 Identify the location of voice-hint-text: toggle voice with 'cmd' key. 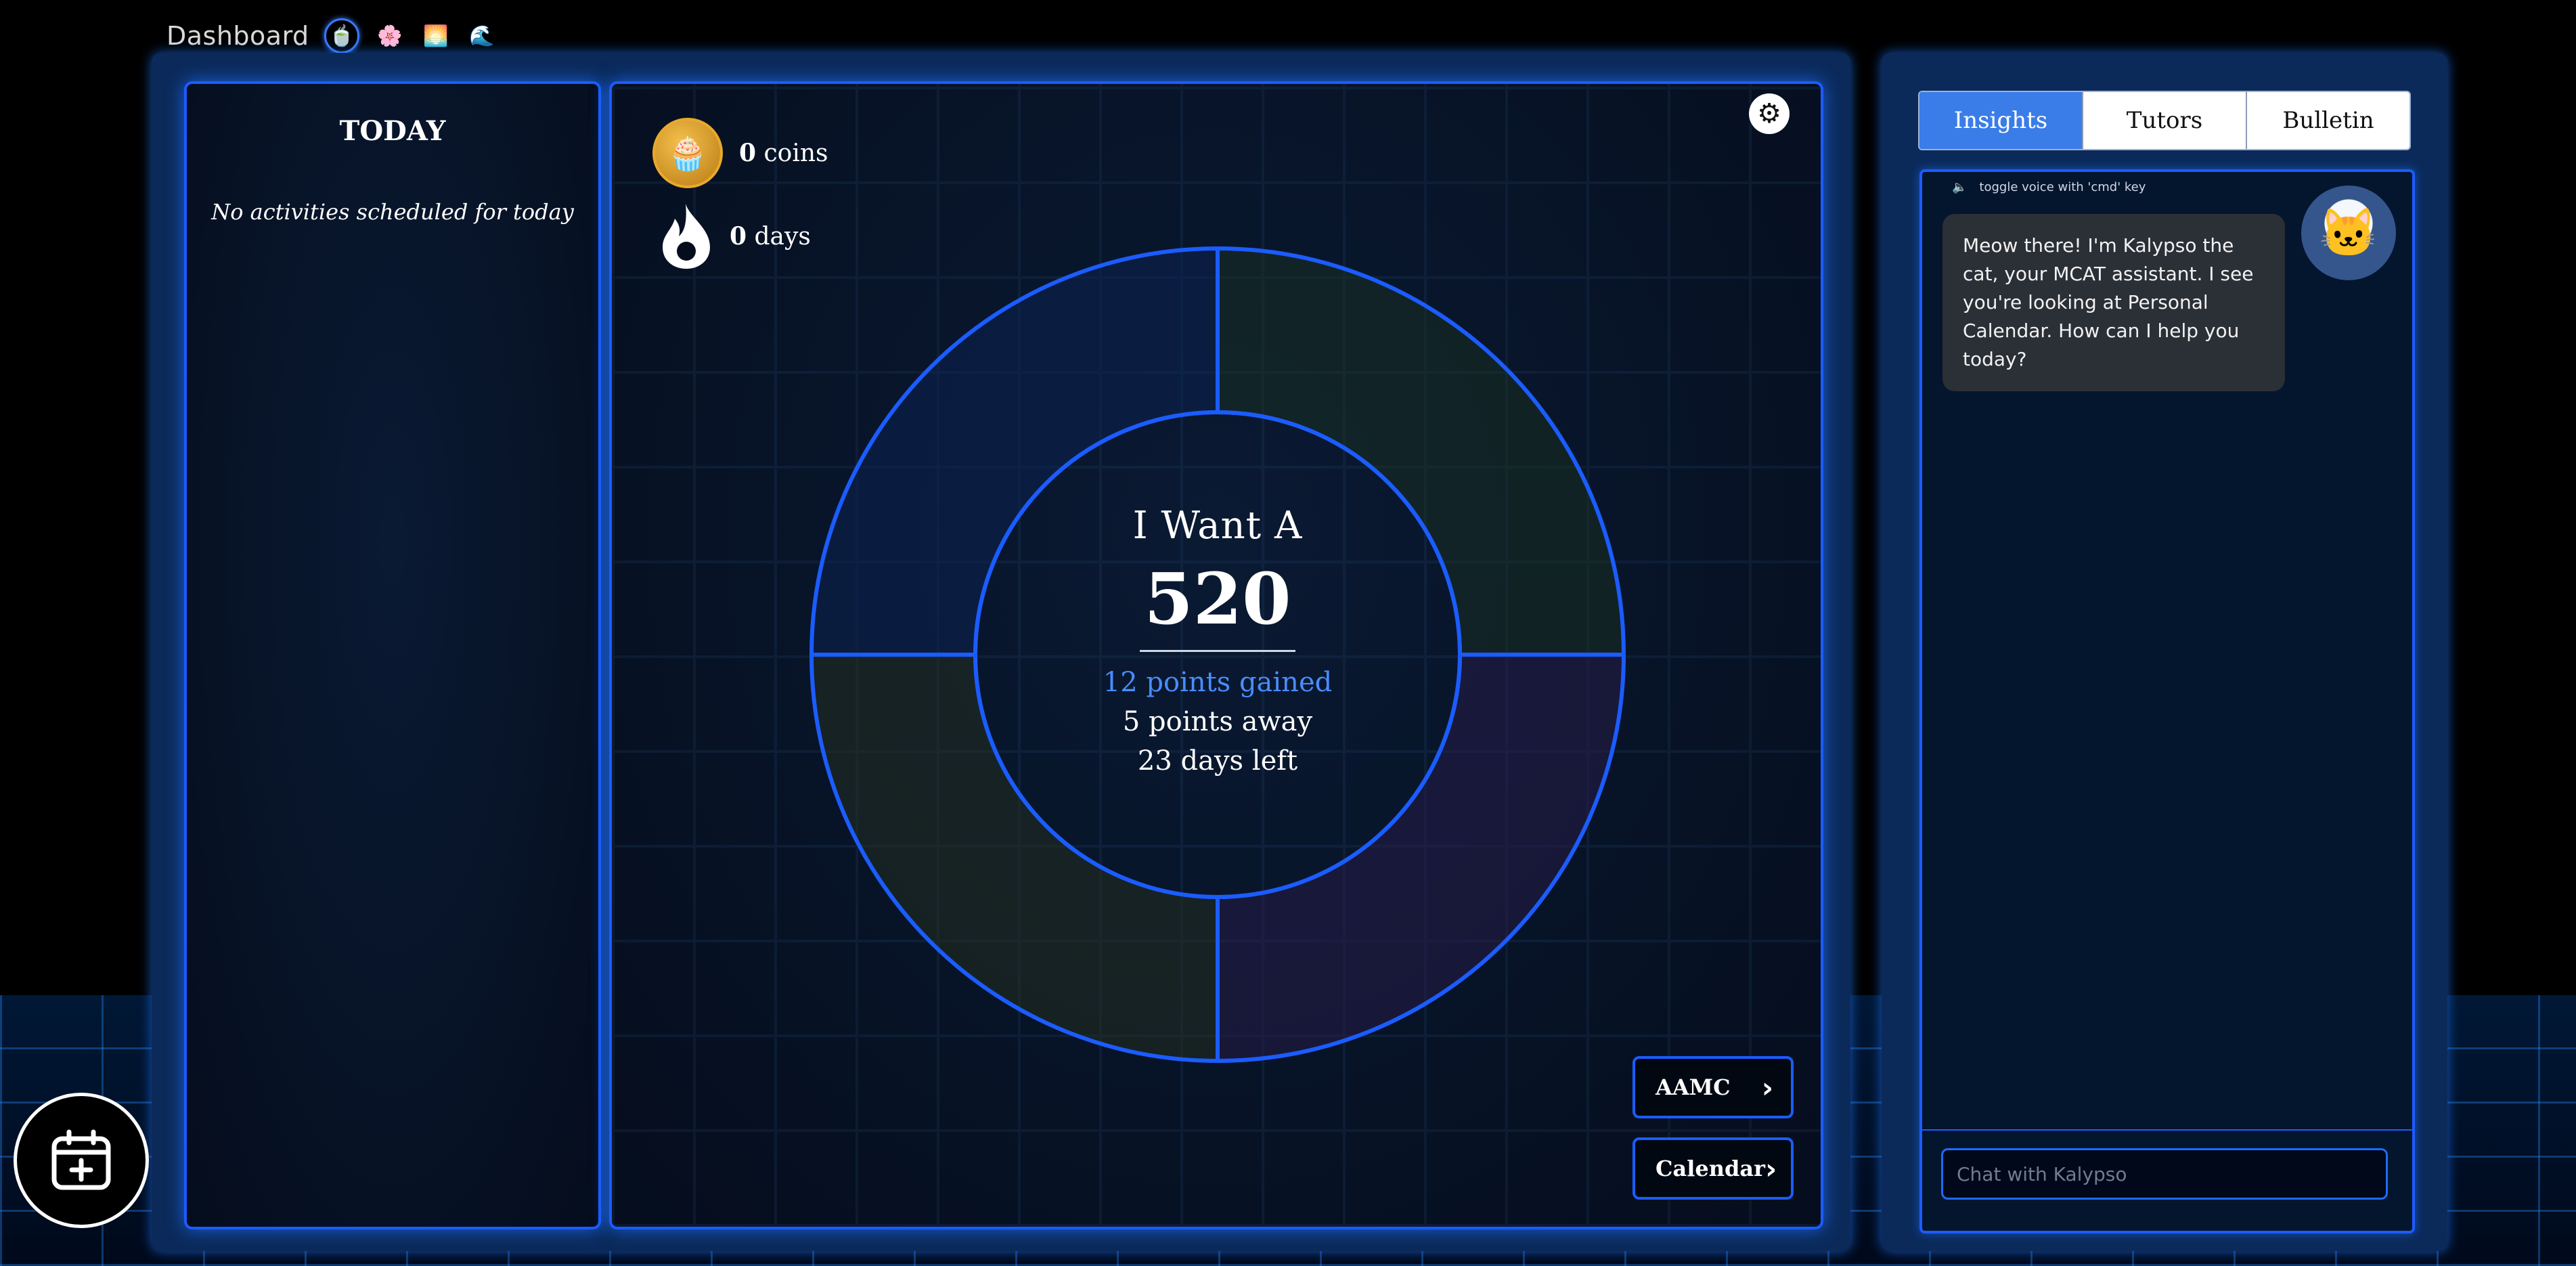
(2062, 187).